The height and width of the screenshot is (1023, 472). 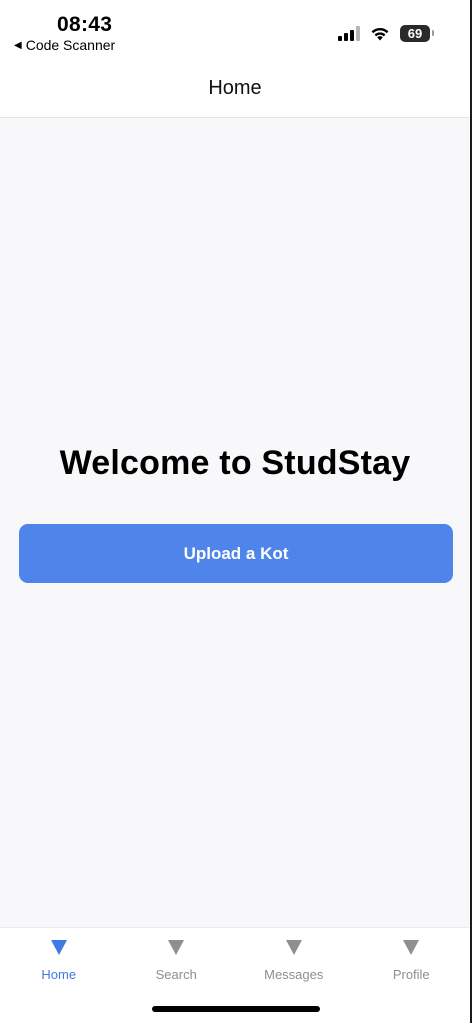 I want to click on status-icons: 69, so click(x=386, y=33).